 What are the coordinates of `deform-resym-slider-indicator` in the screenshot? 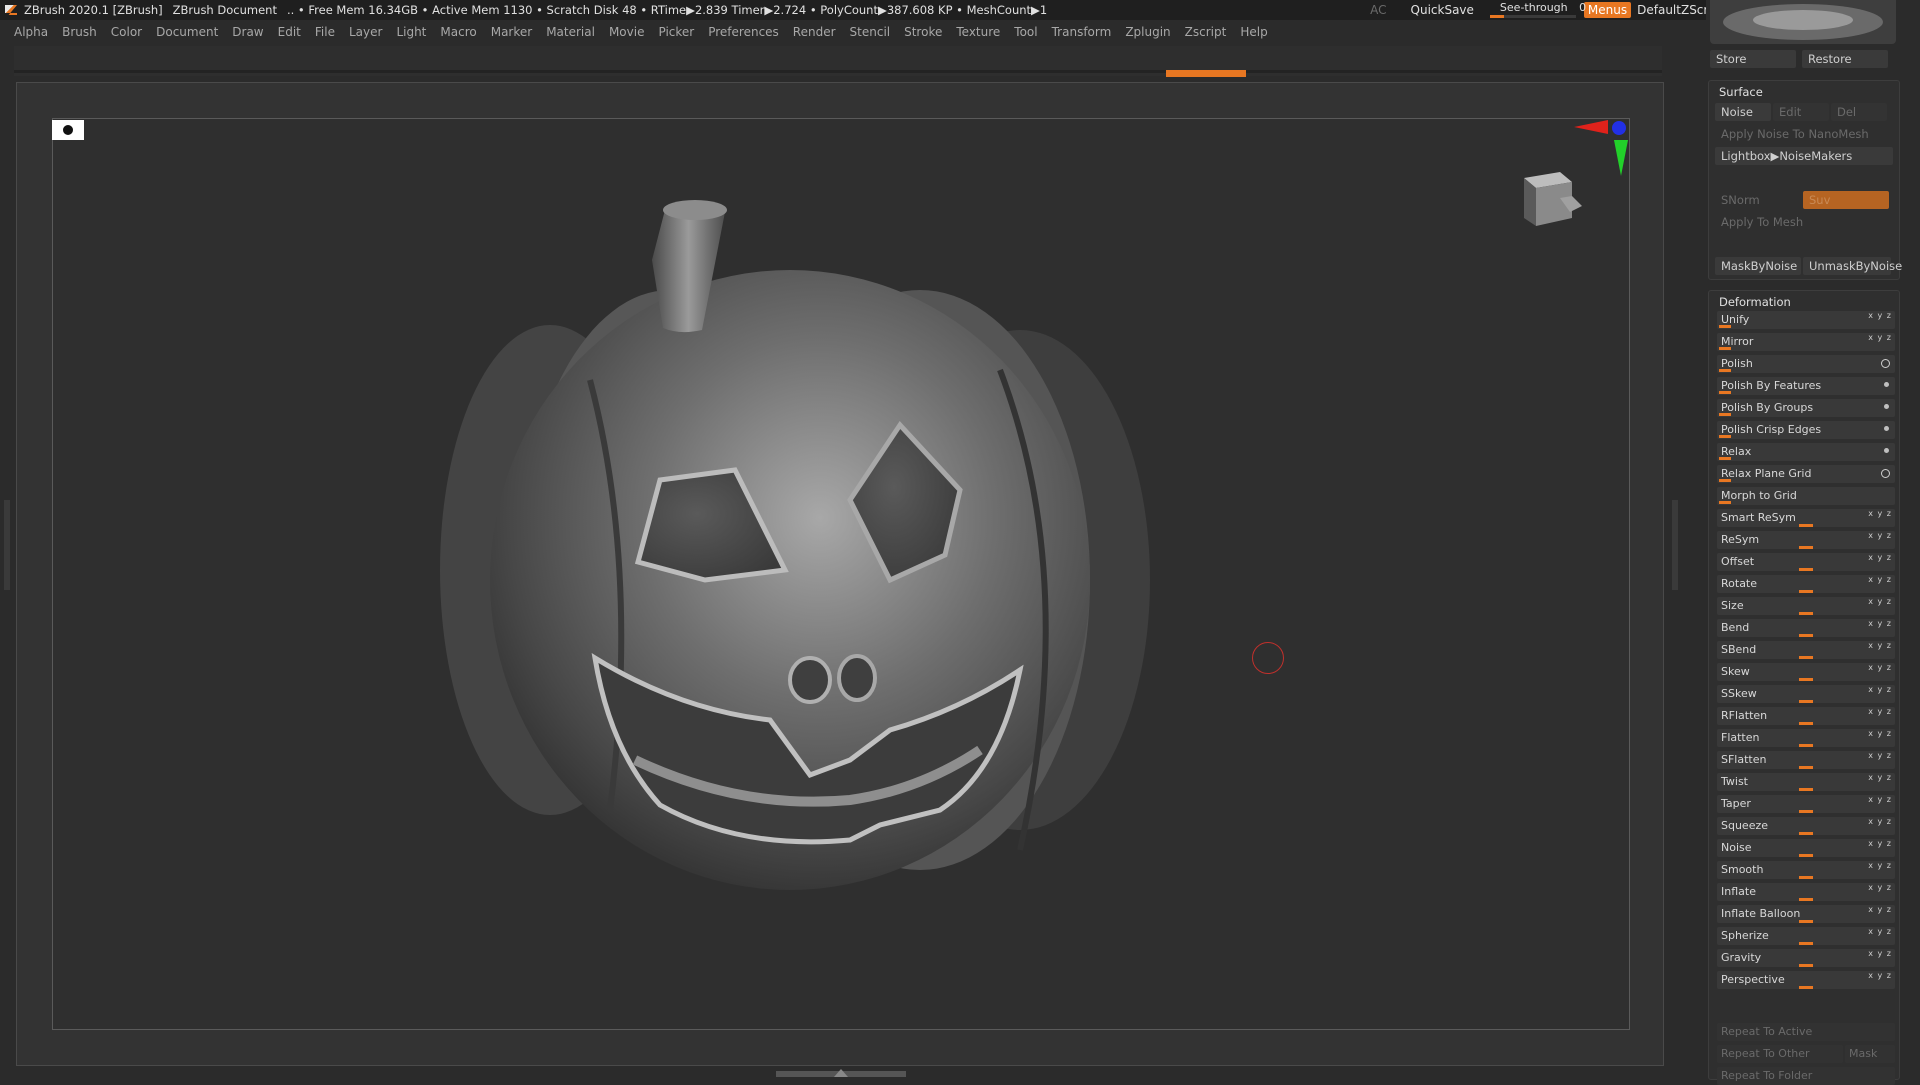 It's located at (1806, 547).